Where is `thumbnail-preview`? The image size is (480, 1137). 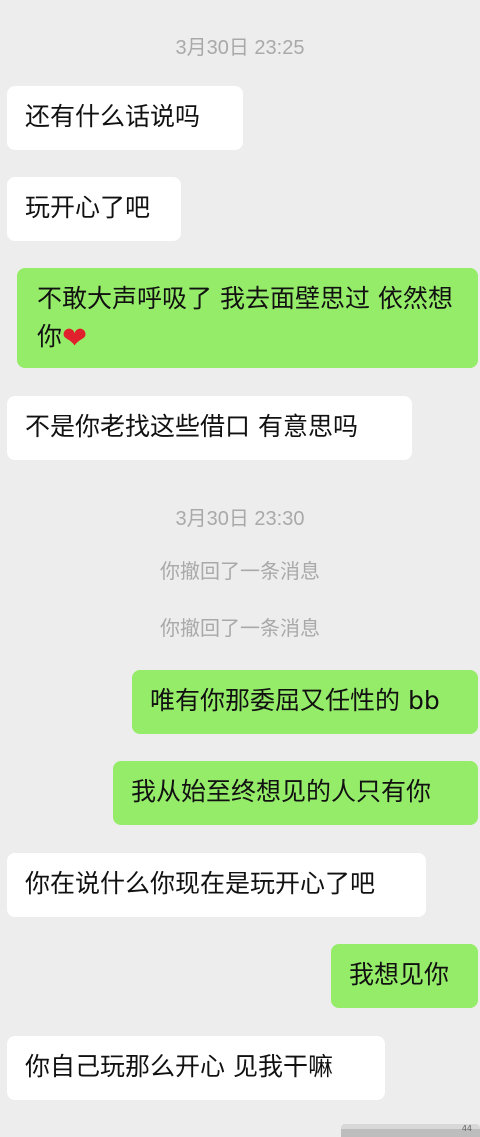
thumbnail-preview is located at coordinates (410, 1133).